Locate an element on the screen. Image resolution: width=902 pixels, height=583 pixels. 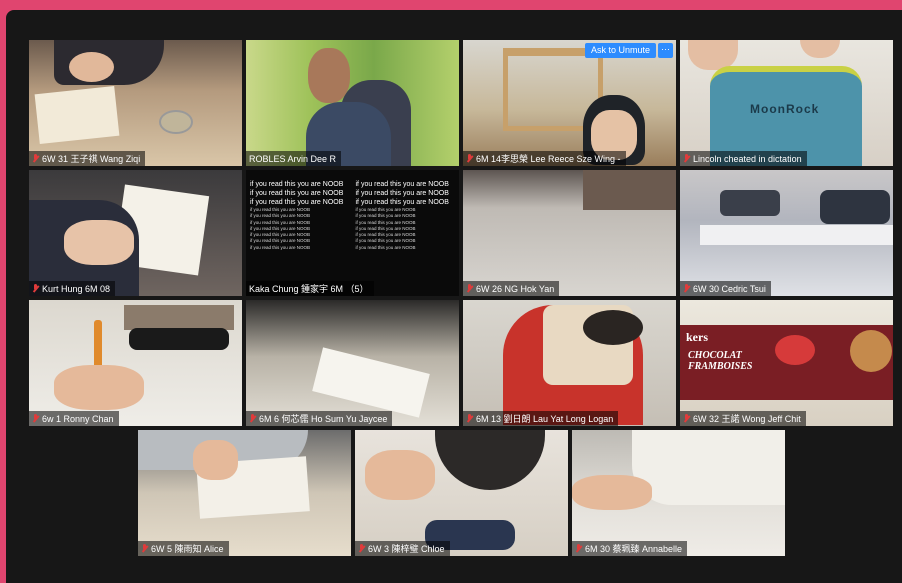
participant-name: Kurt Hung 6M 08 is located at coordinates (76, 288).